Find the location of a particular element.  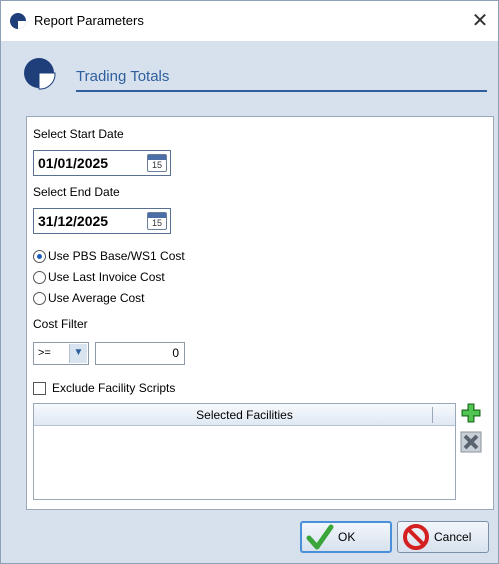

report-logo-icon is located at coordinates (40, 74).